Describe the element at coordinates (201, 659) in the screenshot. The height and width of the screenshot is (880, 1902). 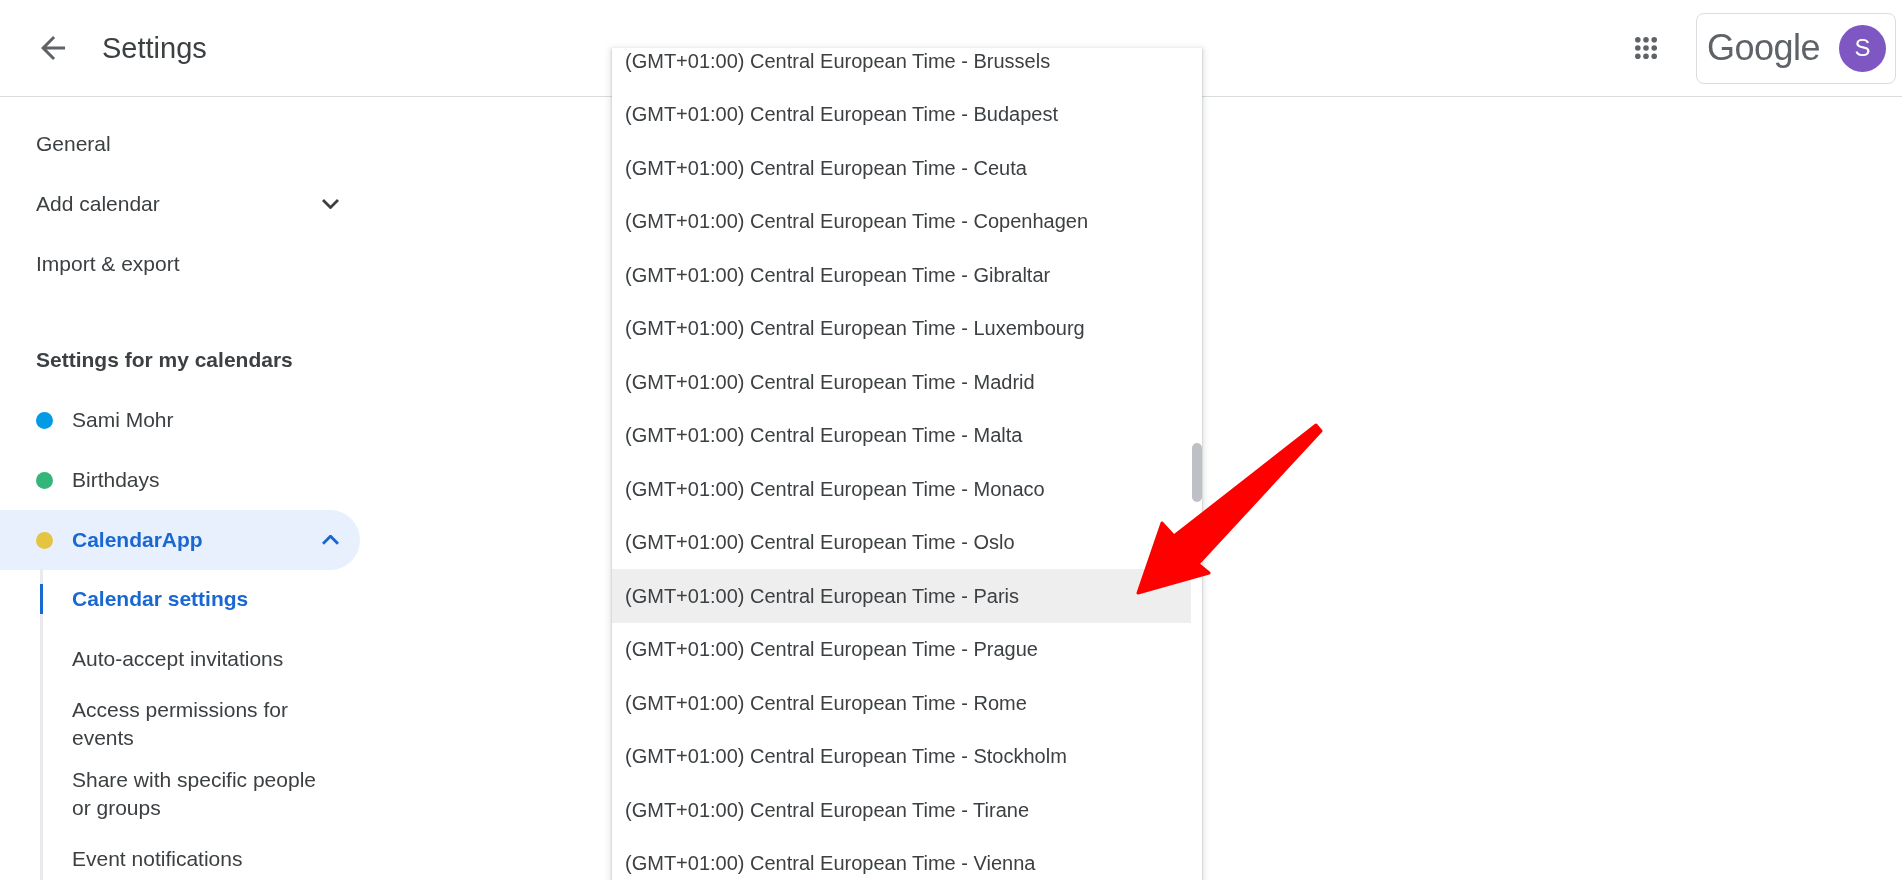
I see `sidebar-subitem: Auto-accept invitations` at that location.